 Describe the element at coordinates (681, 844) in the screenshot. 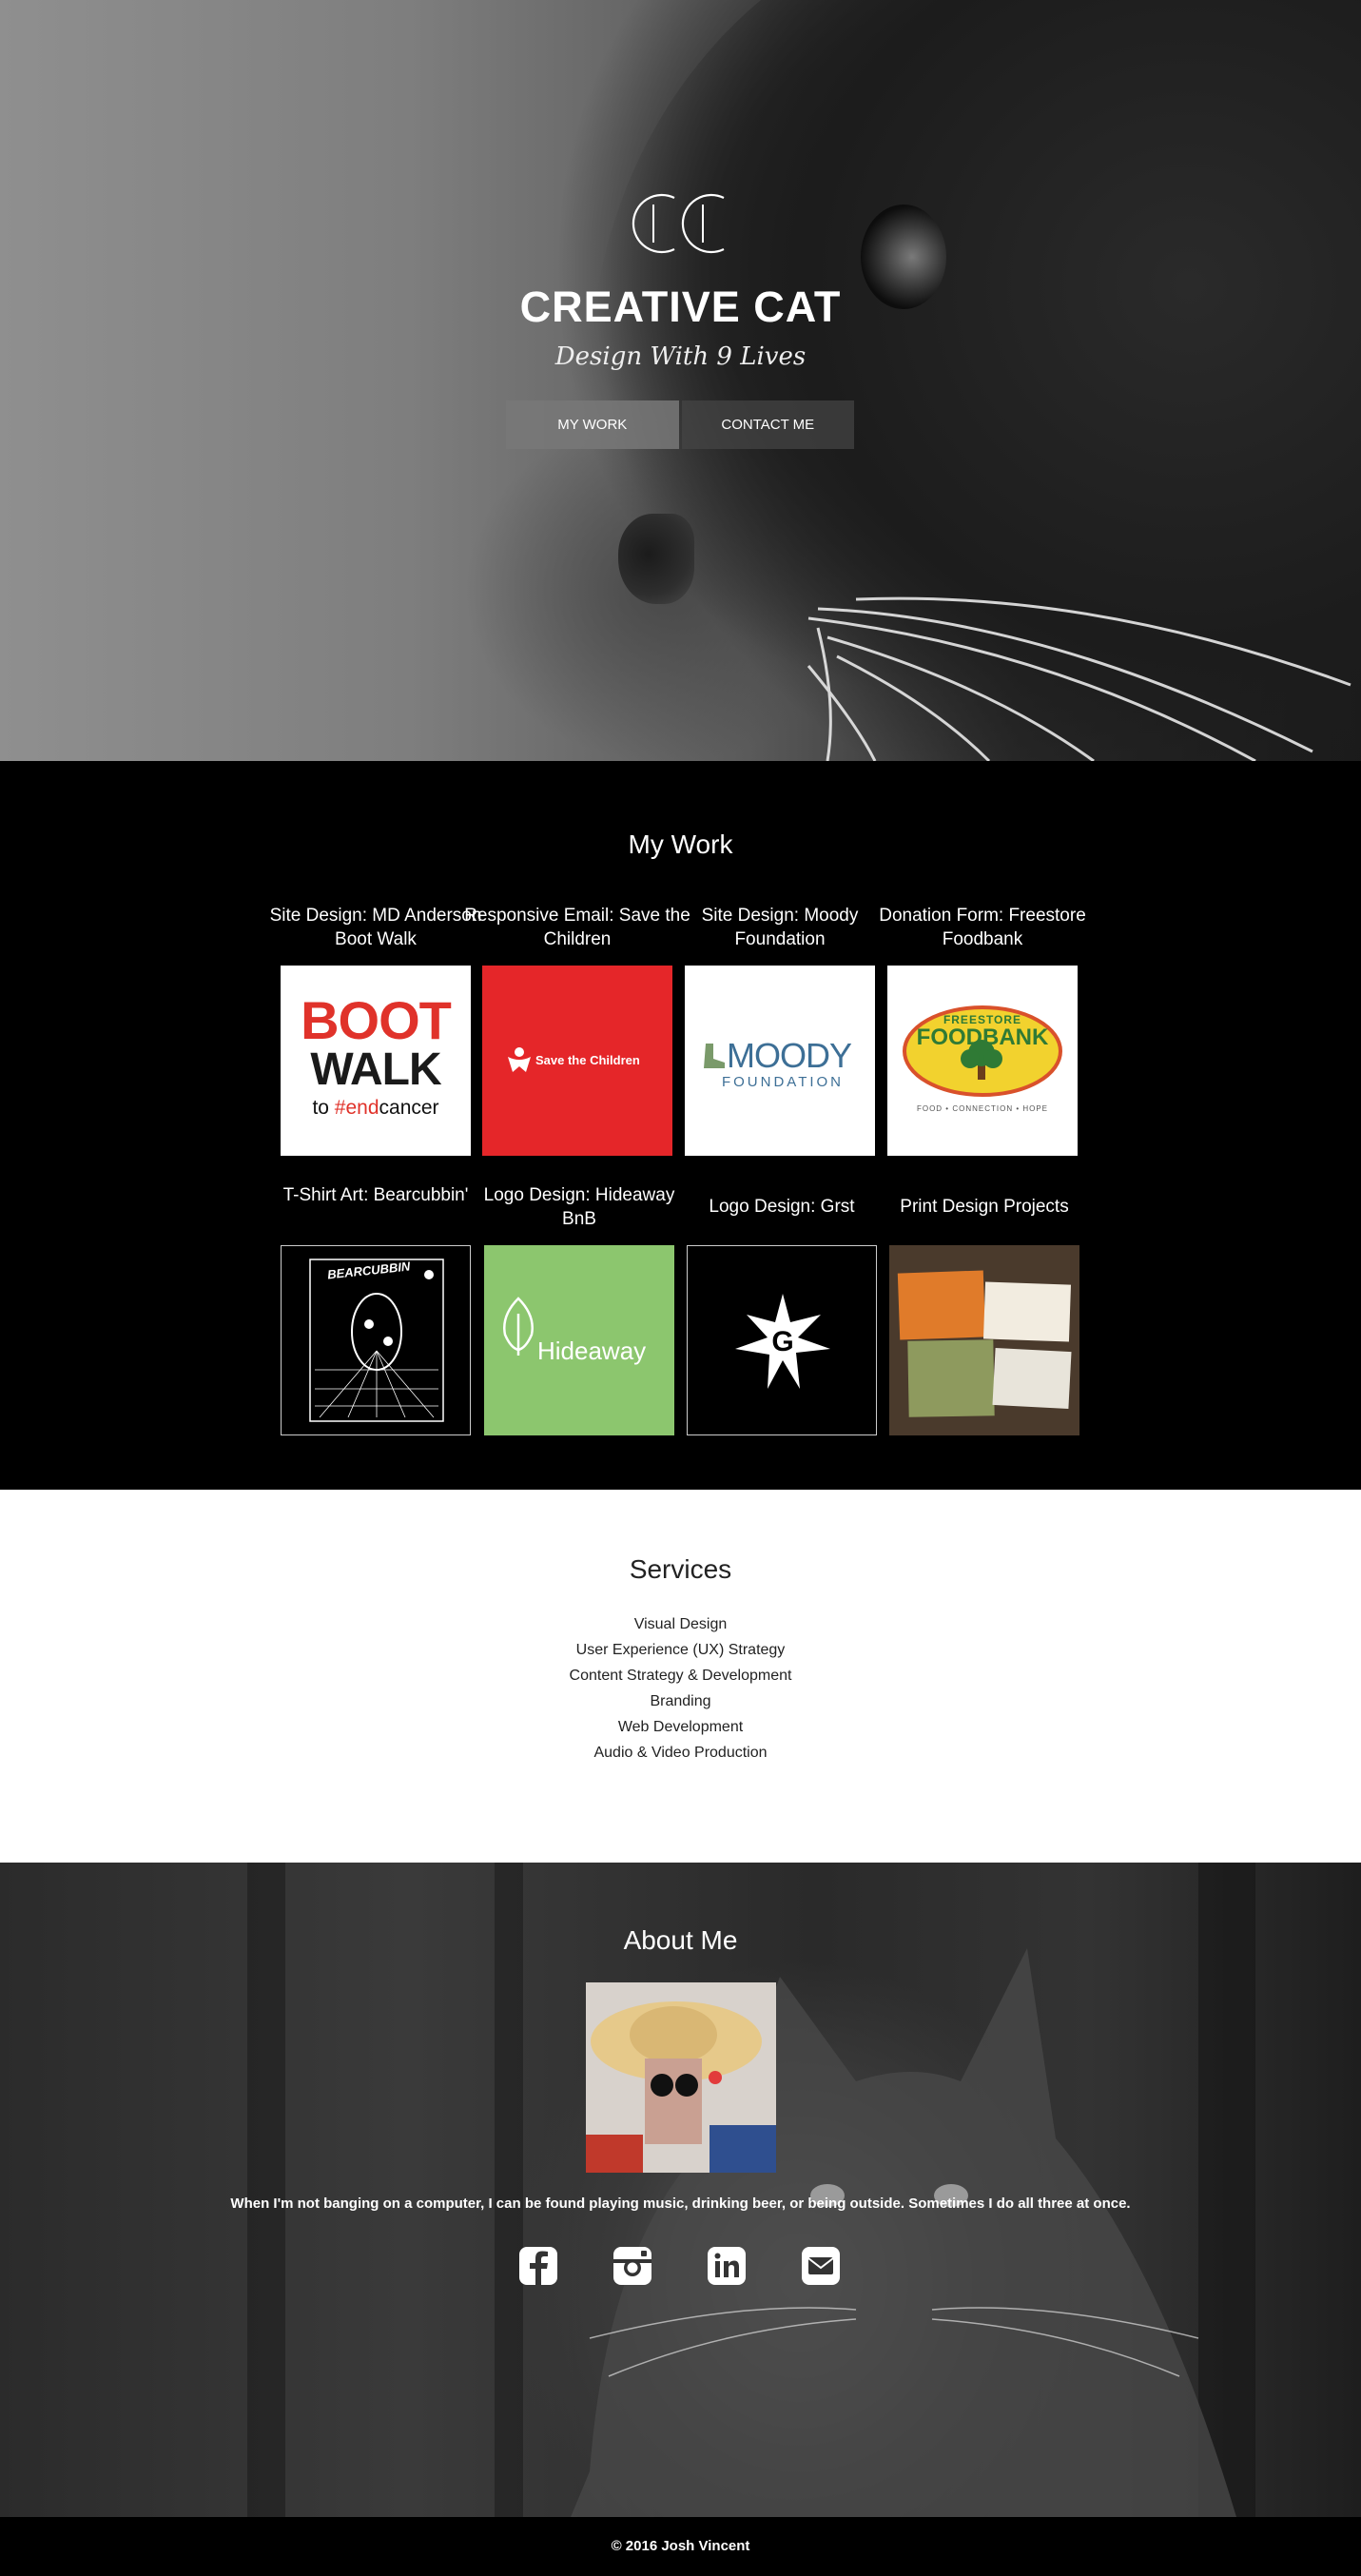

I see `my-work-title: My Work` at that location.